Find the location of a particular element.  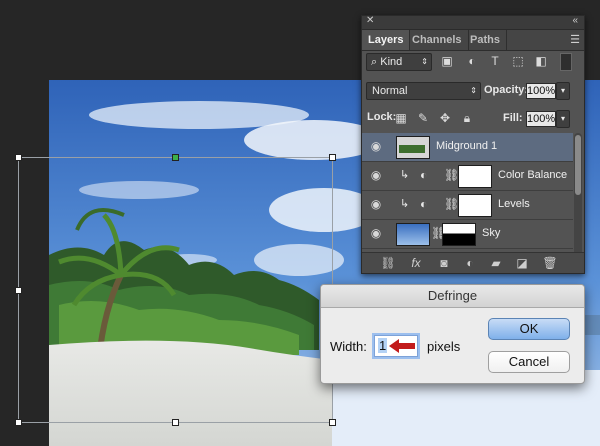

filter-adjustment-icon: ◐ is located at coordinates (472, 61).